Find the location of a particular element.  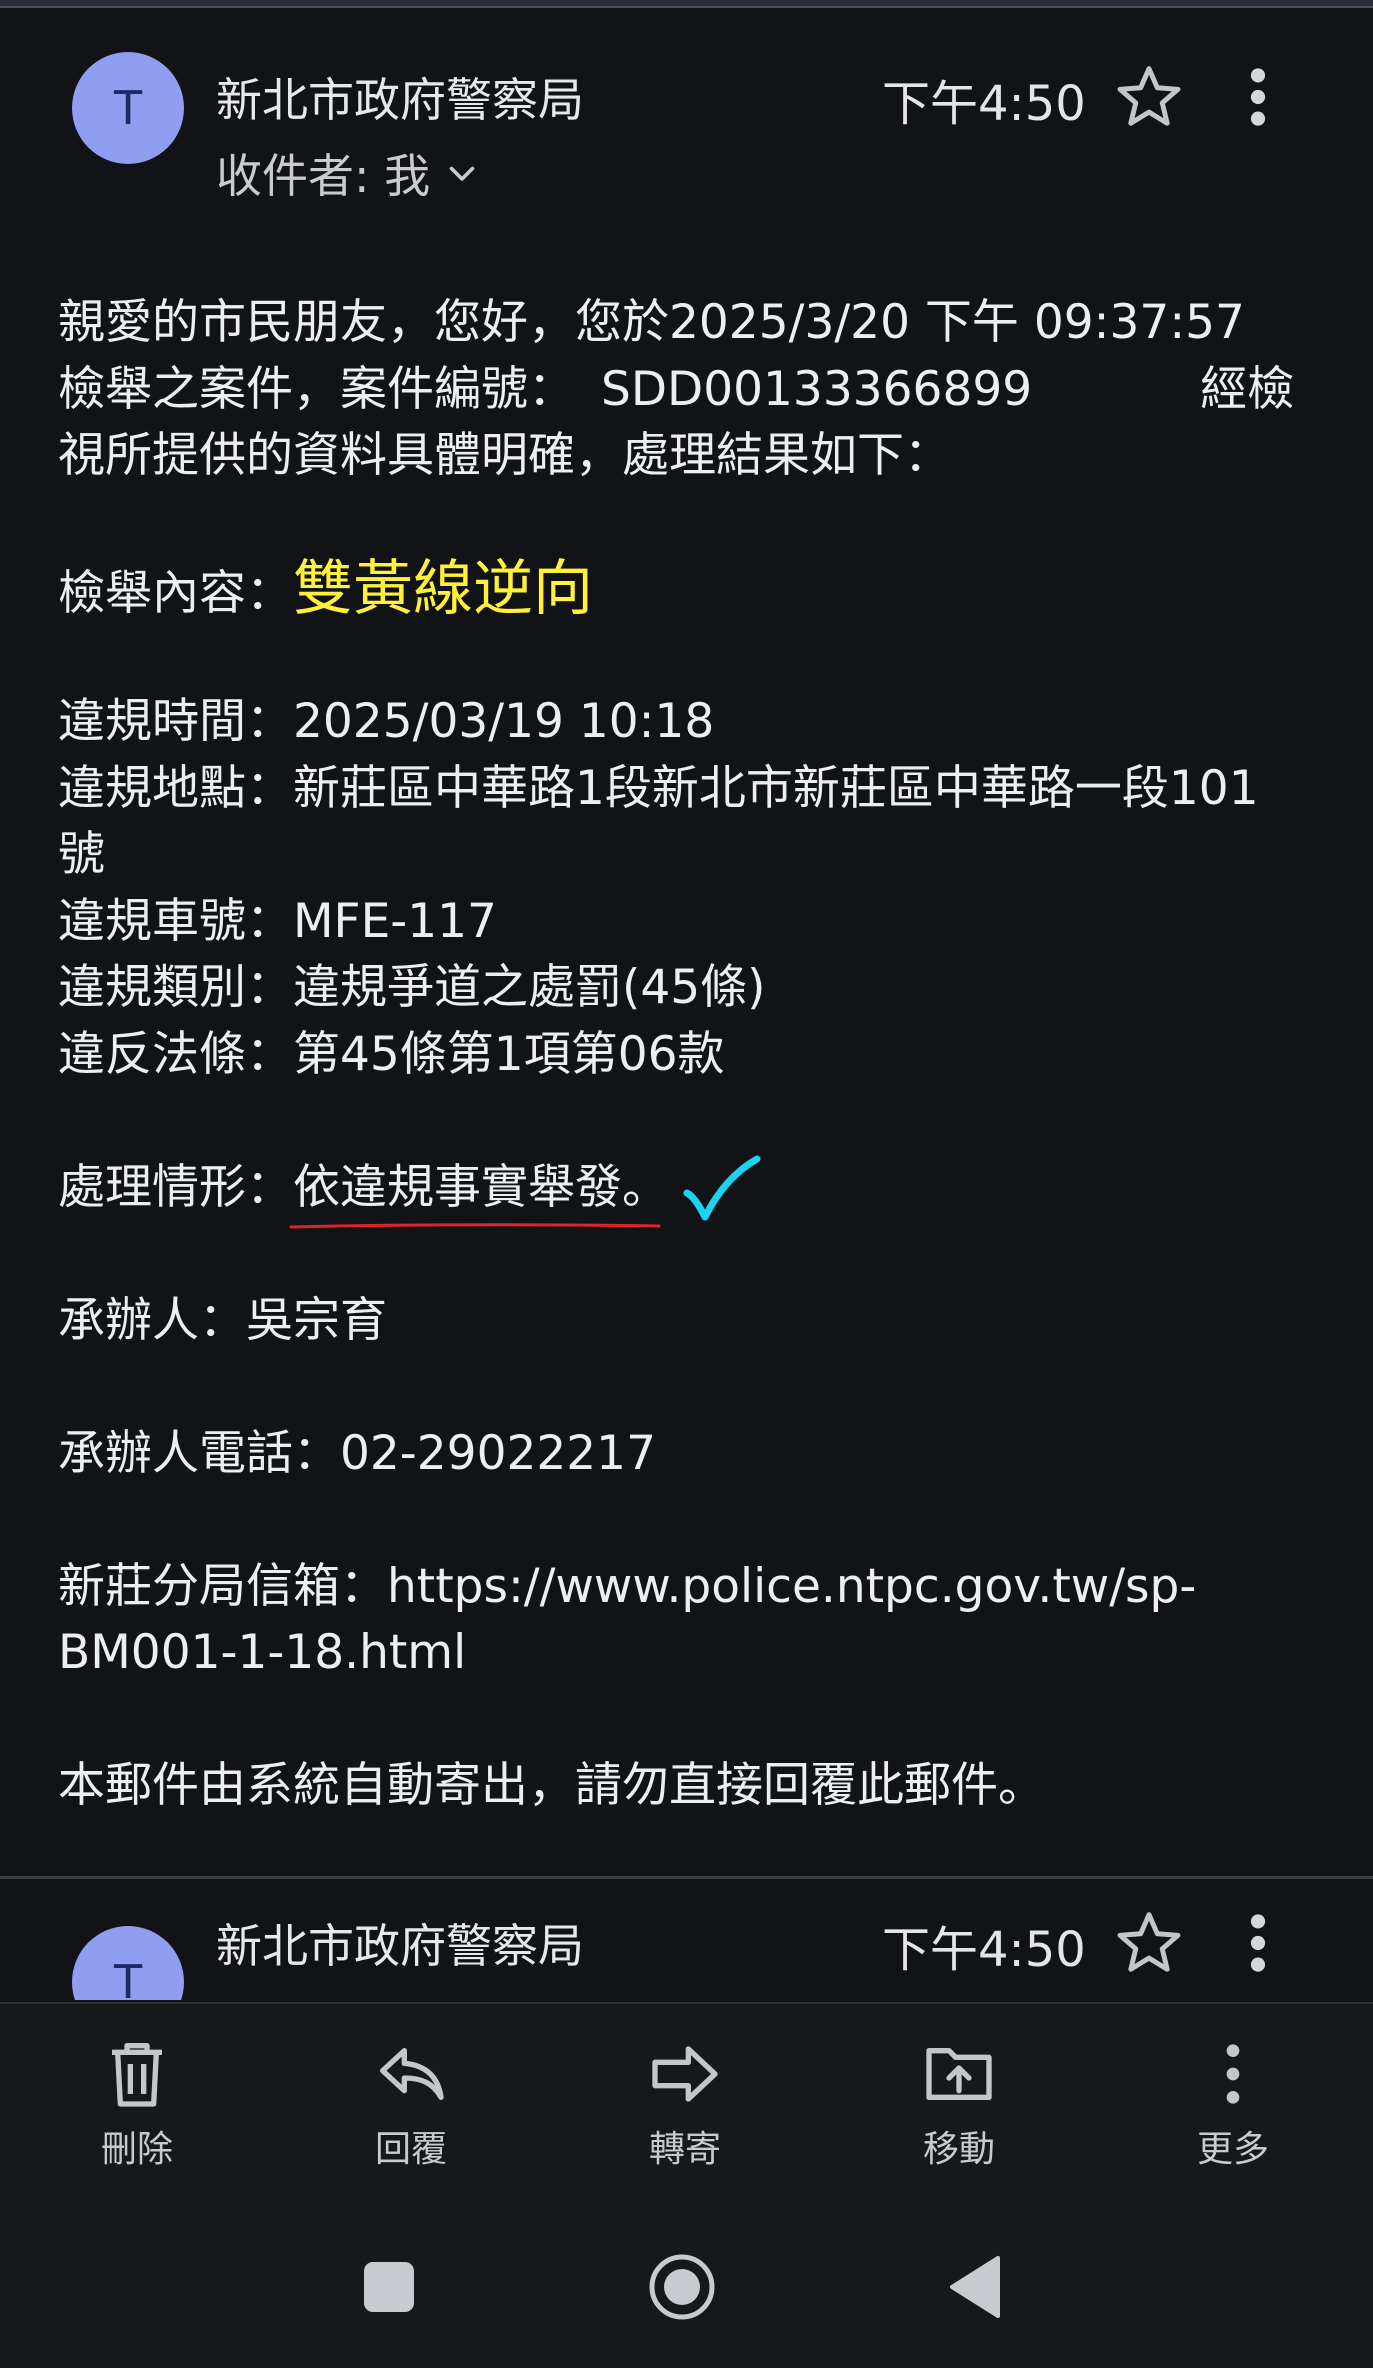

second-email-header: T 新北市政府警察局 下午4:50 is located at coordinates (686, 1950).